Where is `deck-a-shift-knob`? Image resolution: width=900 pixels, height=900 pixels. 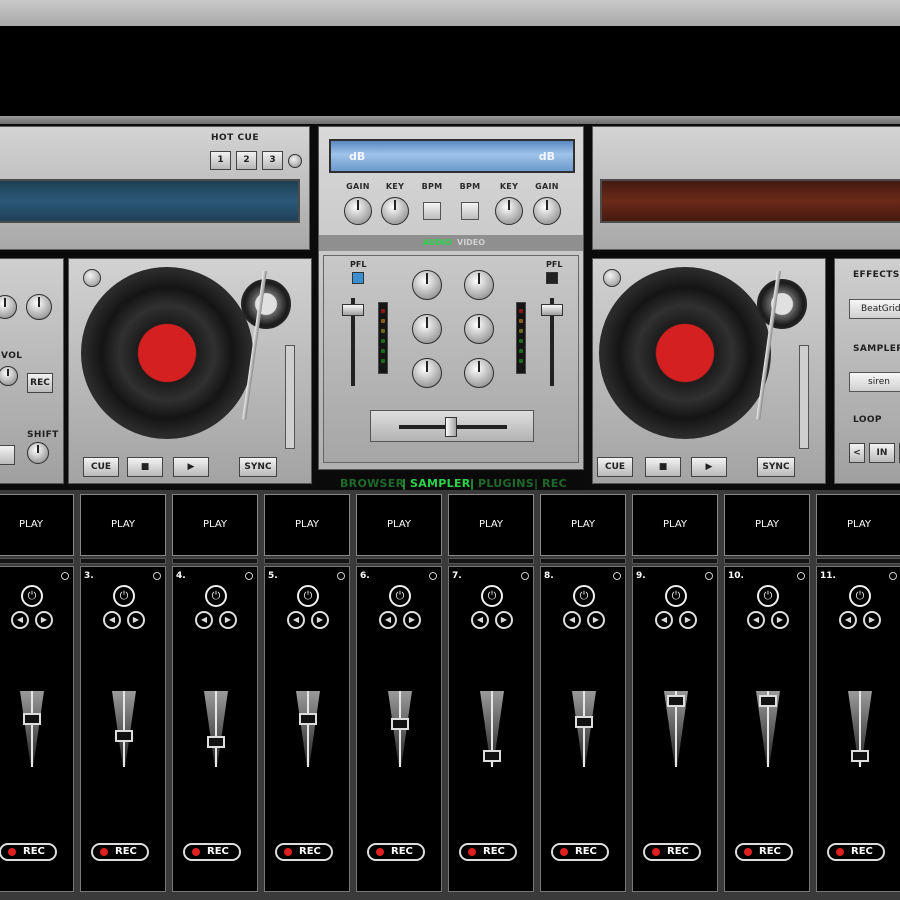 deck-a-shift-knob is located at coordinates (38, 453).